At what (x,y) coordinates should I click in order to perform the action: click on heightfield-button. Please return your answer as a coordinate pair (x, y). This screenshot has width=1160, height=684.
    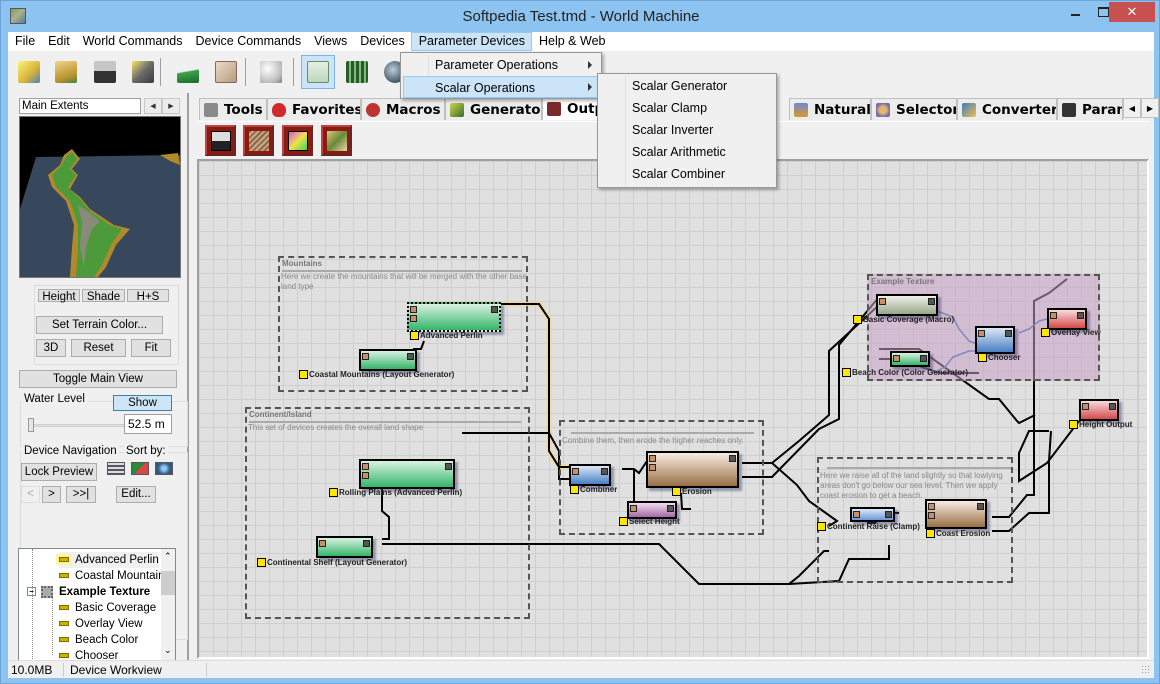
    Looking at the image, I should click on (188, 72).